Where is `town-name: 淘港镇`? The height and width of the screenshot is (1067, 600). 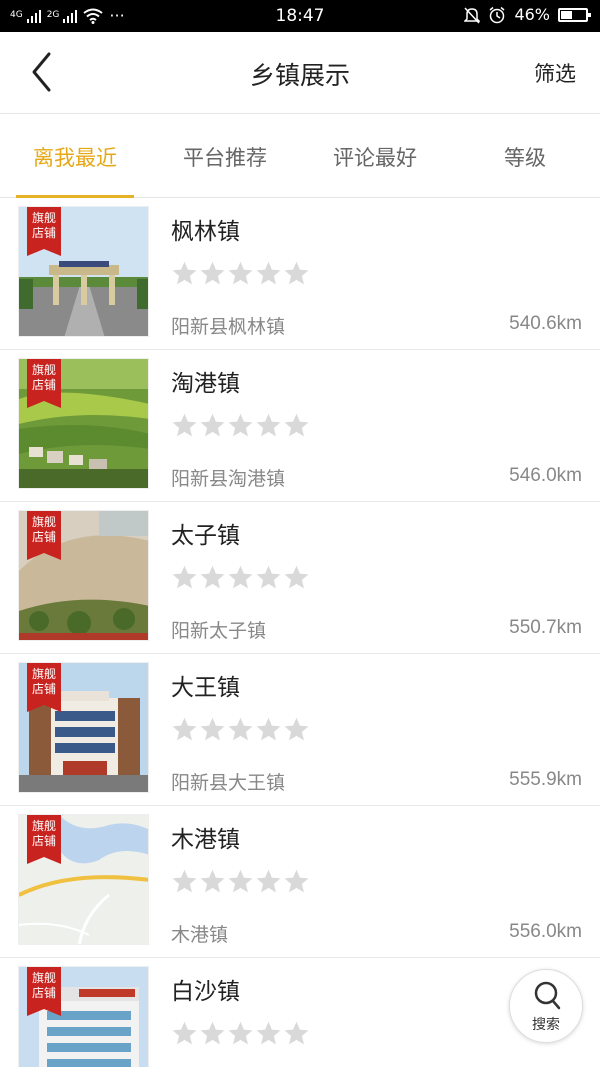
town-name: 淘港镇 is located at coordinates (205, 384).